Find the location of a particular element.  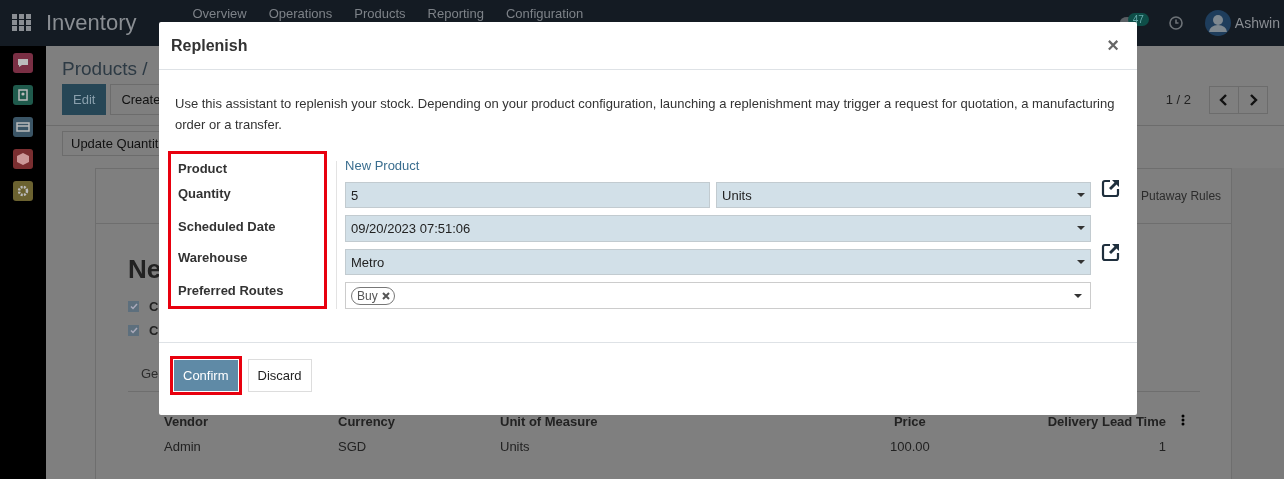

table-cell: 100.00 is located at coordinates (909, 446).